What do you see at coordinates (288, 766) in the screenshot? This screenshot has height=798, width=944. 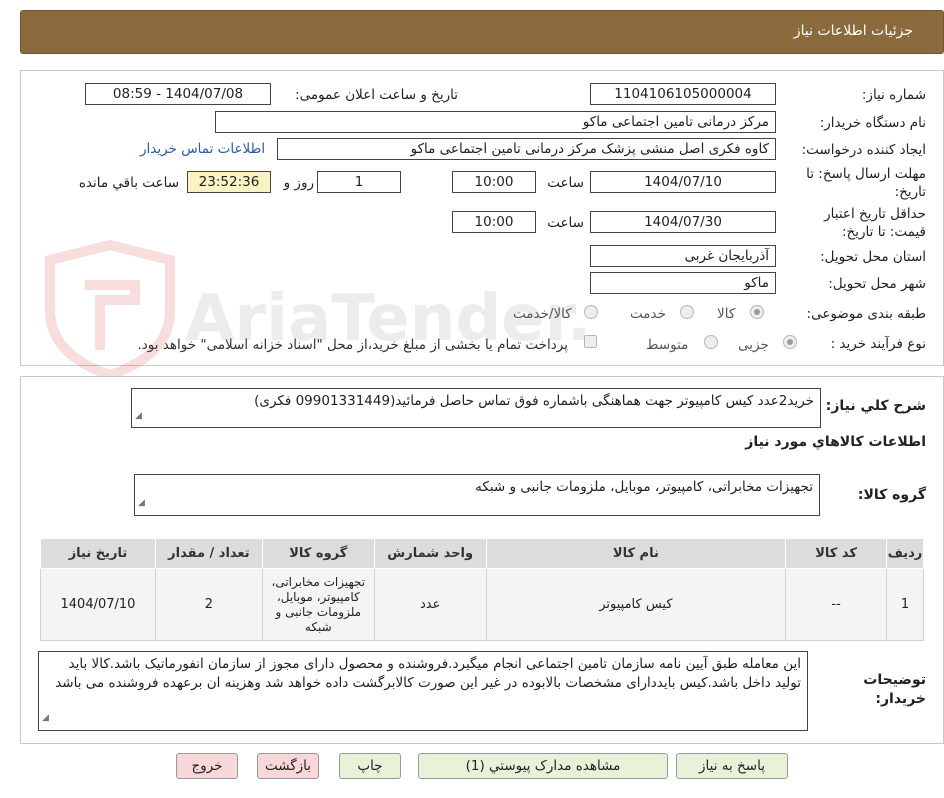 I see `back-button: بازگشت` at bounding box center [288, 766].